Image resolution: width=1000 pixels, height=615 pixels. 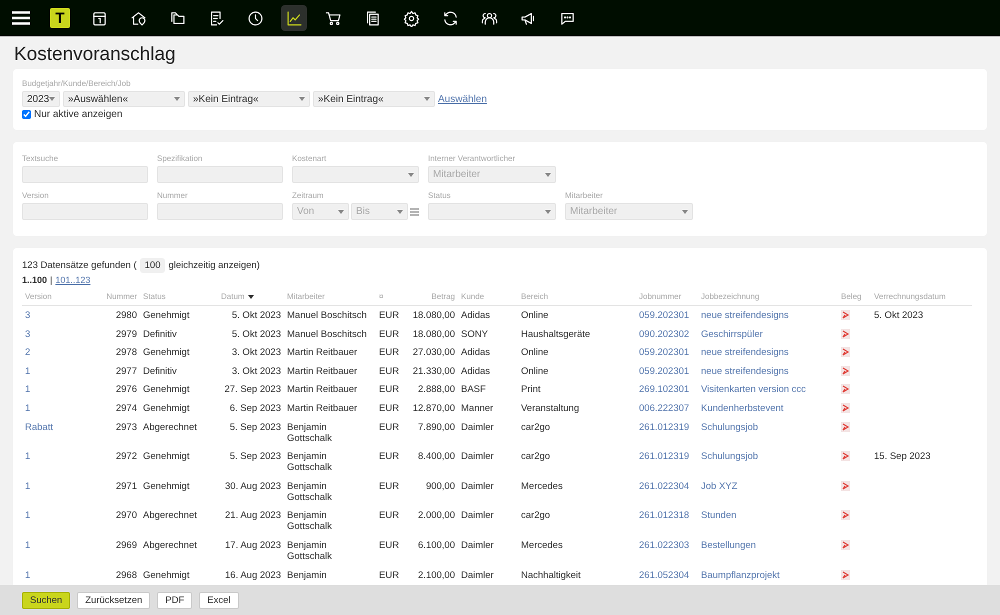 What do you see at coordinates (154, 296) in the screenshot?
I see `column-header: Status` at bounding box center [154, 296].